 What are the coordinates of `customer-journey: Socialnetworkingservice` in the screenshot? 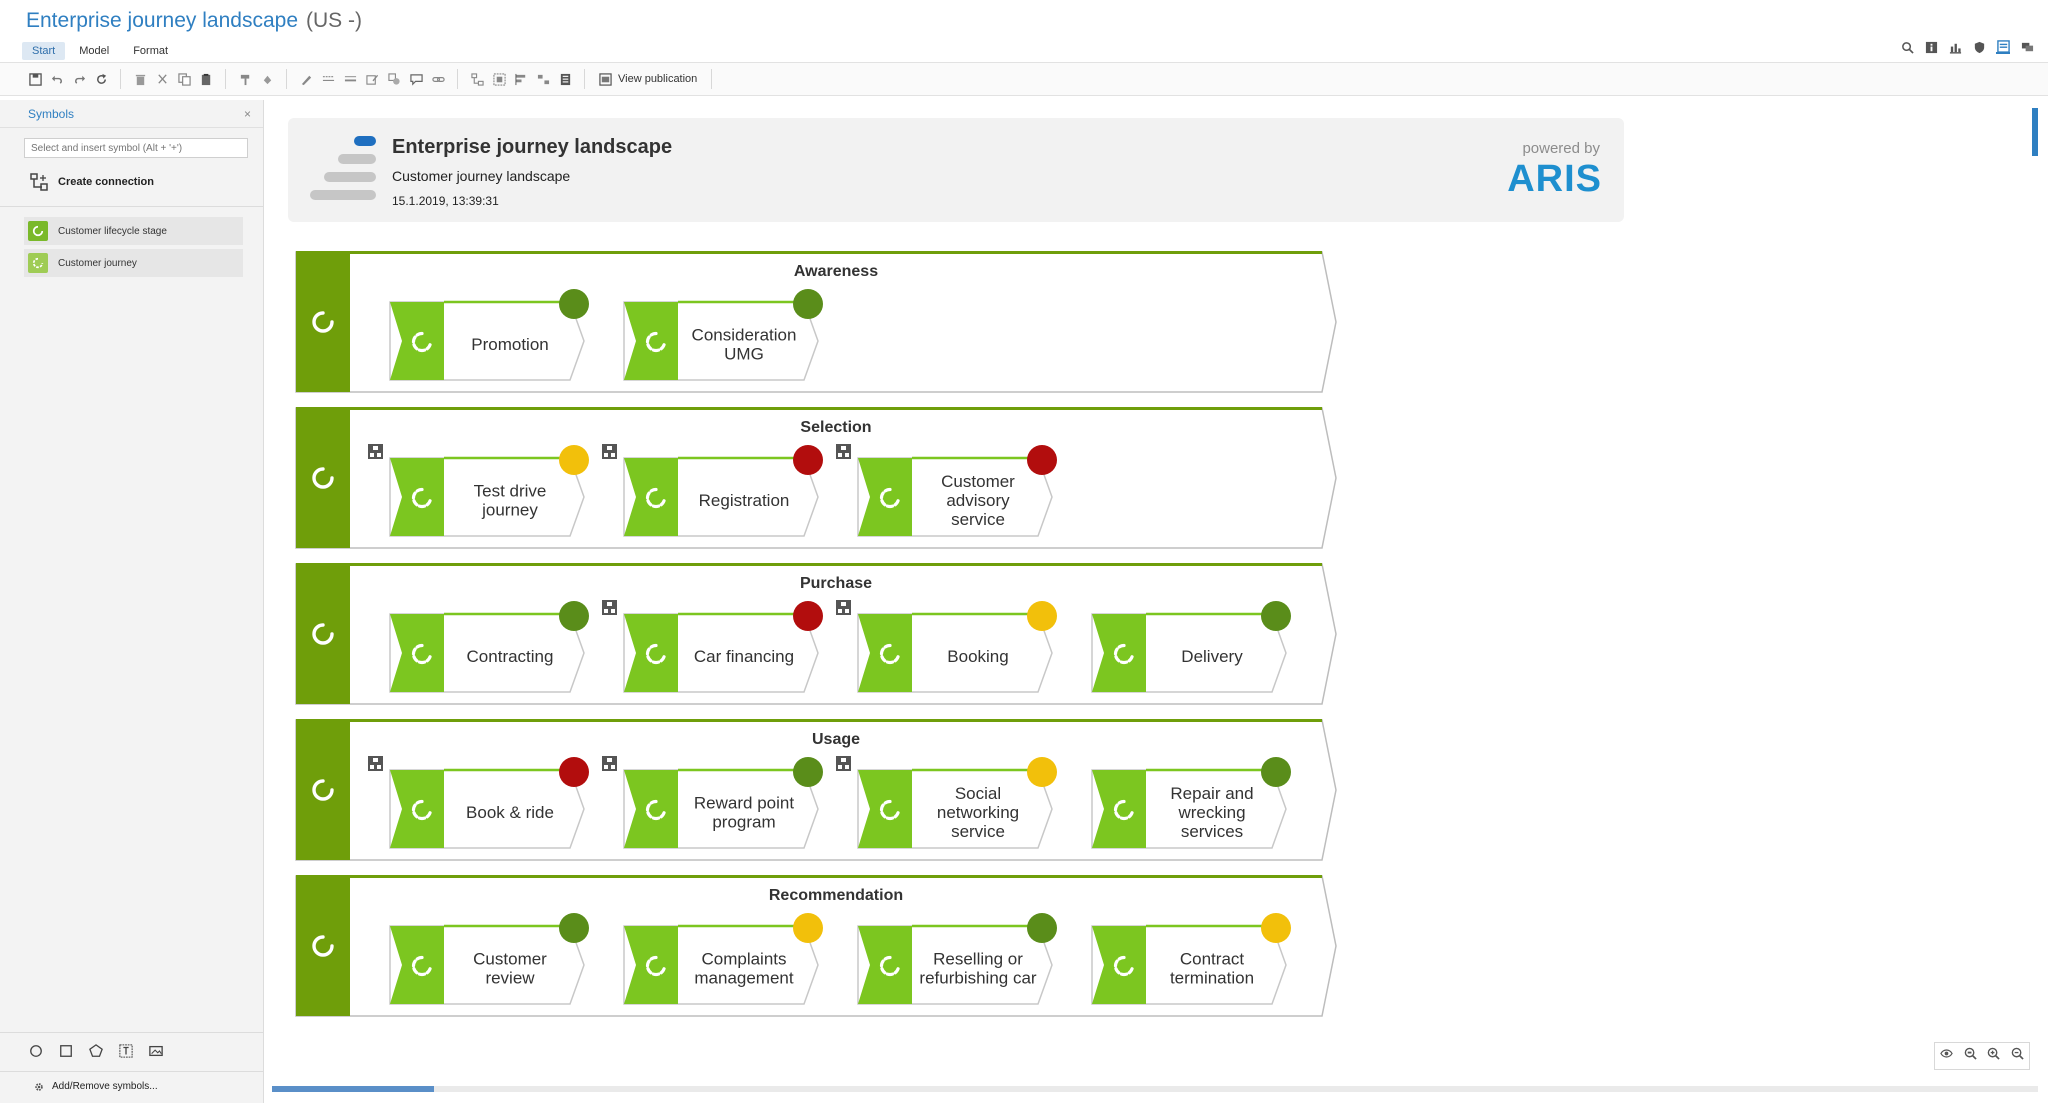 It's located at (946, 802).